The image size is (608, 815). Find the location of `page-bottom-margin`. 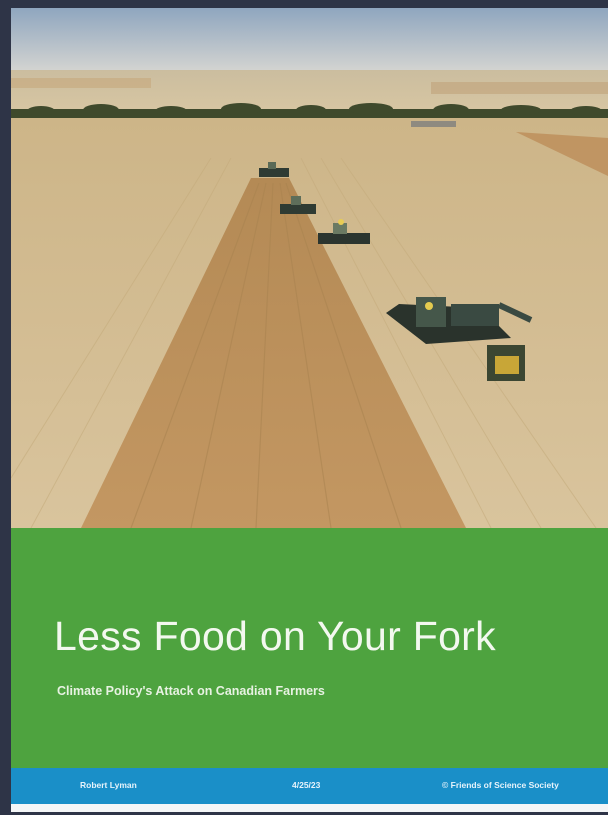

page-bottom-margin is located at coordinates (309, 808).